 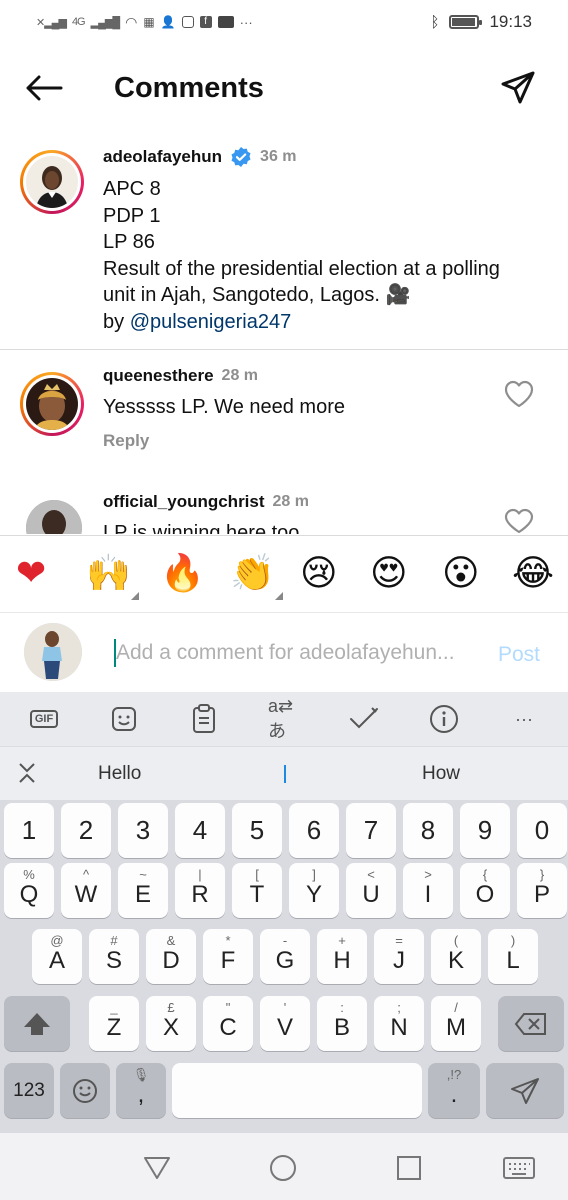 What do you see at coordinates (143, 830) in the screenshot?
I see `key-3: 3` at bounding box center [143, 830].